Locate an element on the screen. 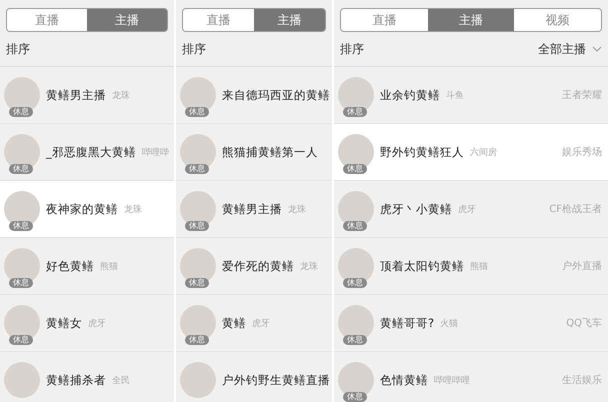 Image resolution: width=610 pixels, height=402 pixels. chevron-down-icon is located at coordinates (597, 49).